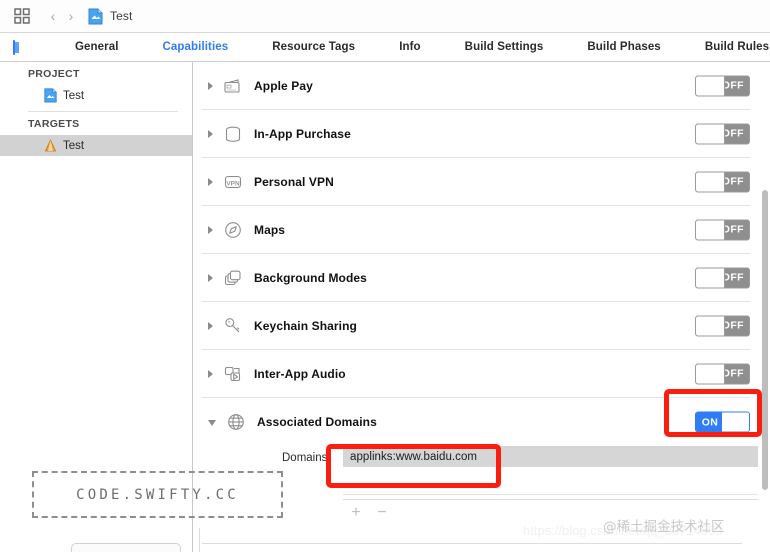 The image size is (770, 552). I want to click on domains-field-label: Domains, so click(305, 458).